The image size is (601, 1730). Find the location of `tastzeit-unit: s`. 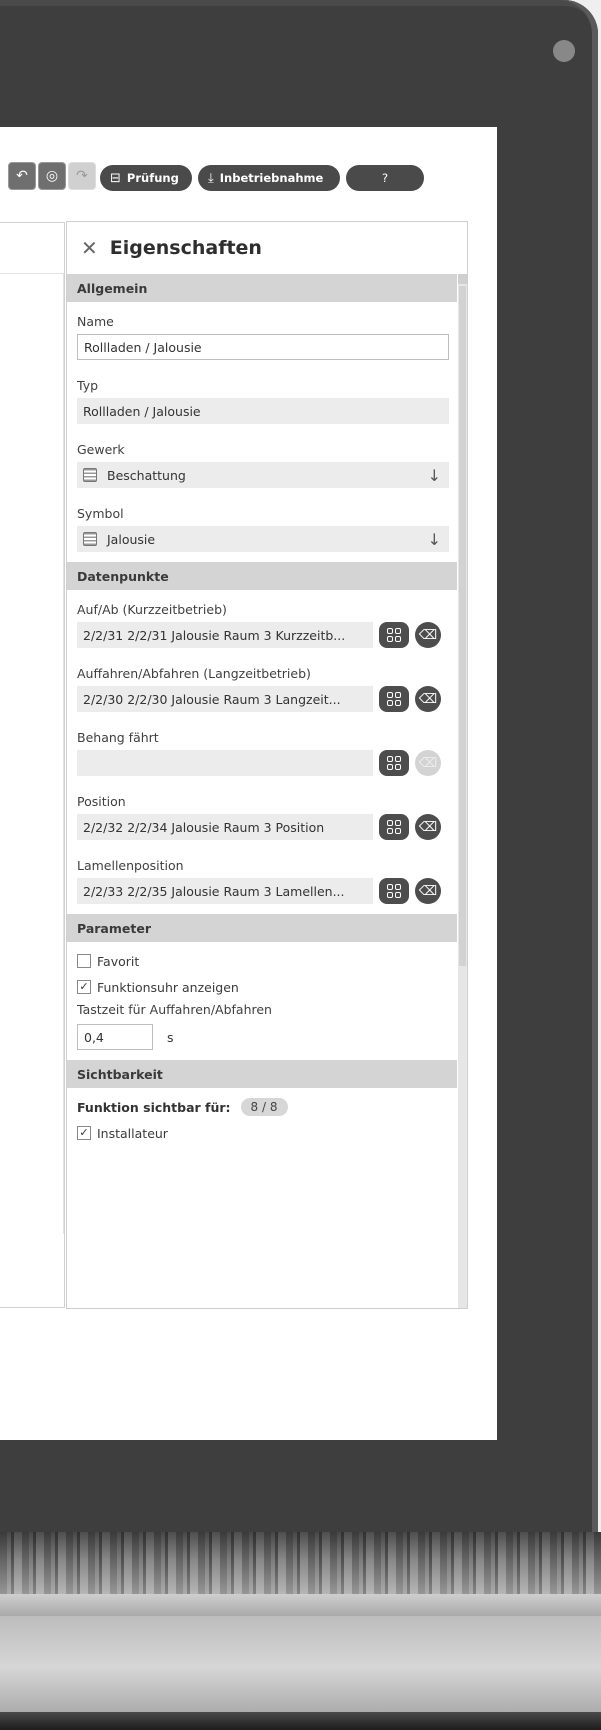

tastzeit-unit: s is located at coordinates (170, 1037).